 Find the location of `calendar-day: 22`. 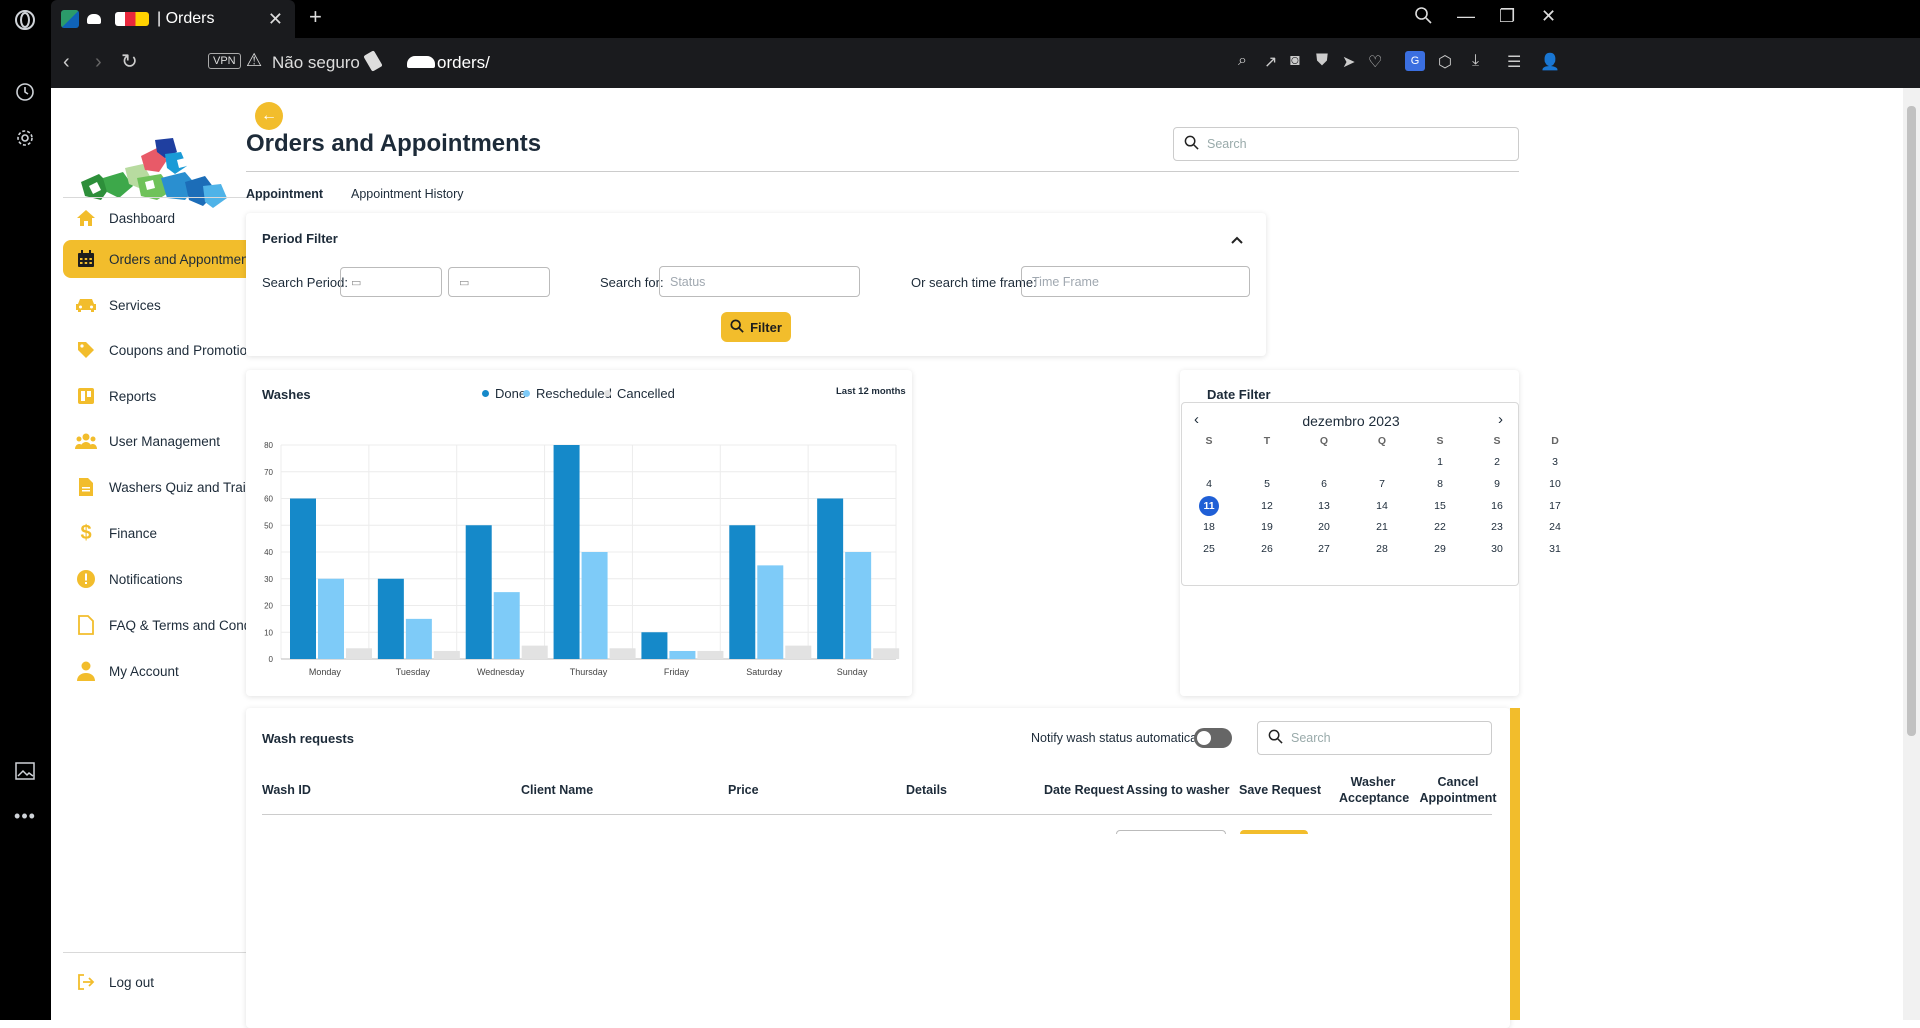

calendar-day: 22 is located at coordinates (1440, 527).